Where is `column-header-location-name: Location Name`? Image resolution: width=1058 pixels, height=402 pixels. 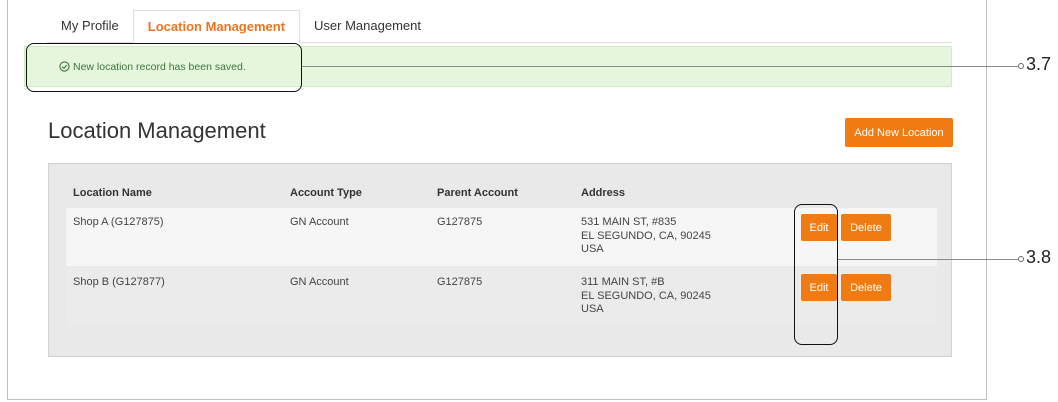 column-header-location-name: Location Name is located at coordinates (112, 193).